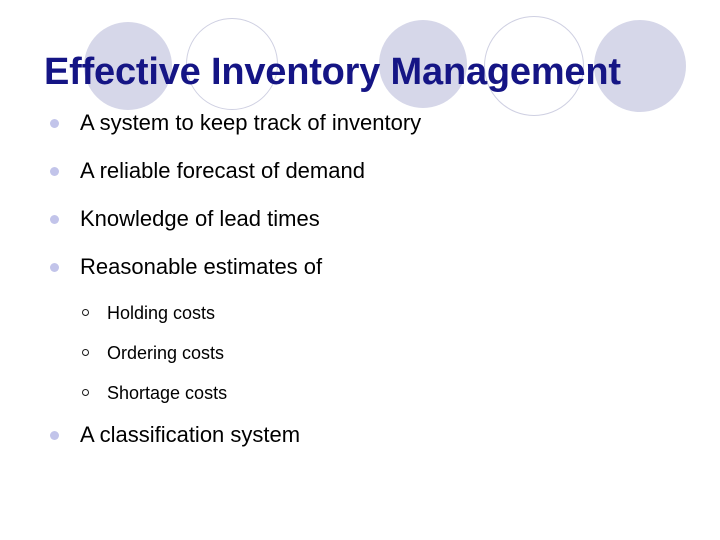  I want to click on bullet-text: A system to keep track of inventory, so click(251, 122).